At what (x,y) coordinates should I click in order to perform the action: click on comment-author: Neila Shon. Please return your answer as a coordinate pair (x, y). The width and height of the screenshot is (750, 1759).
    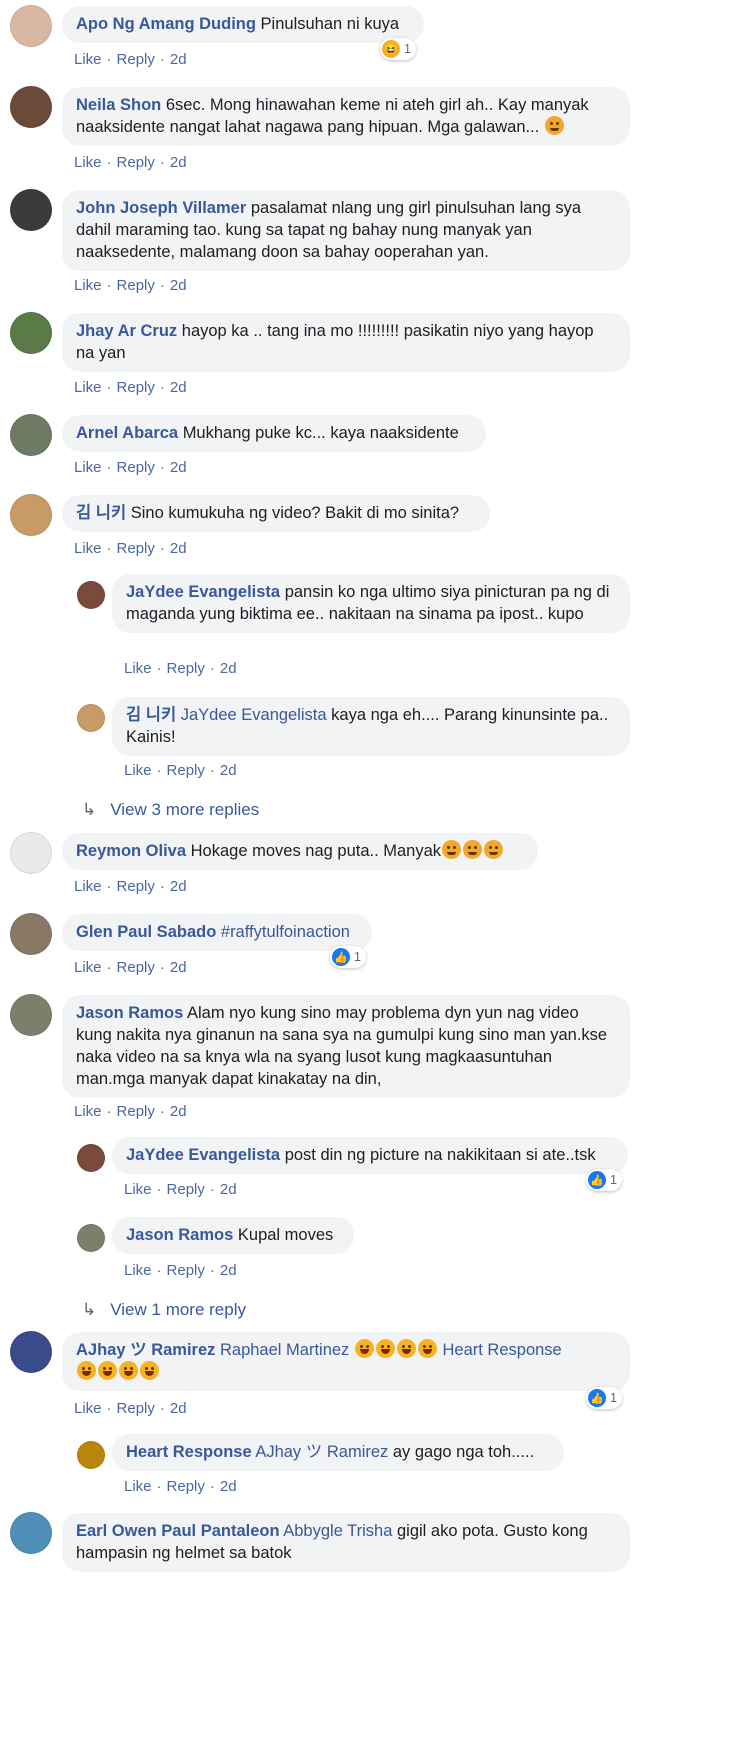
    Looking at the image, I should click on (118, 105).